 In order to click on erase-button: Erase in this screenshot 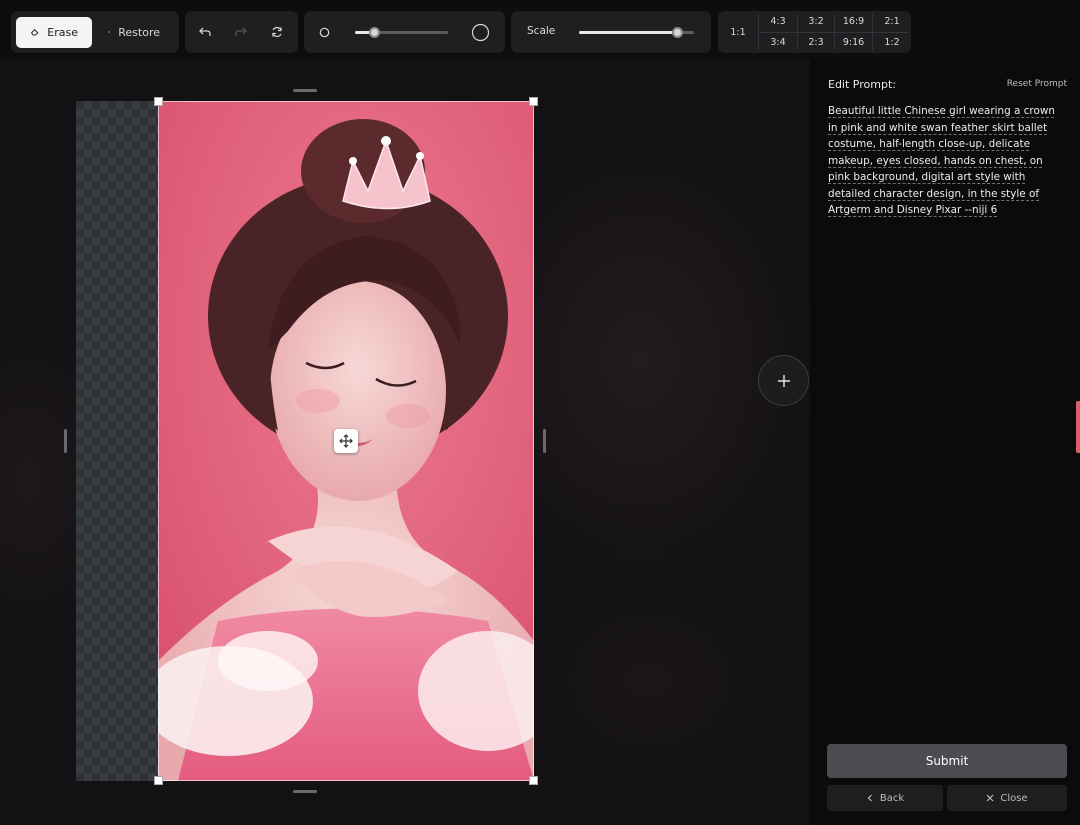, I will do `click(54, 32)`.